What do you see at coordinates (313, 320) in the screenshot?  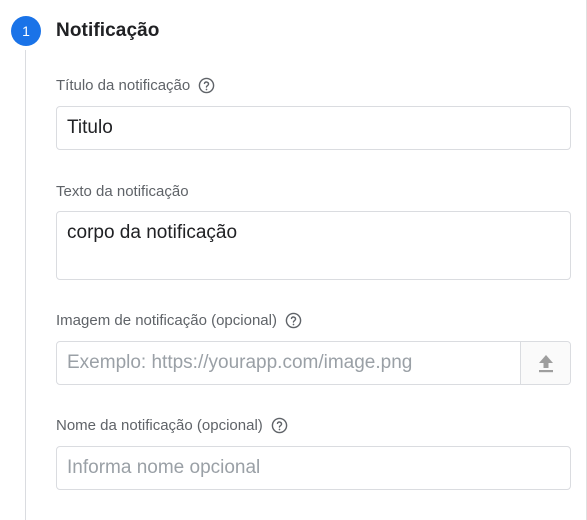 I see `notification-image-label-row: Imagem de notificação (opcional)` at bounding box center [313, 320].